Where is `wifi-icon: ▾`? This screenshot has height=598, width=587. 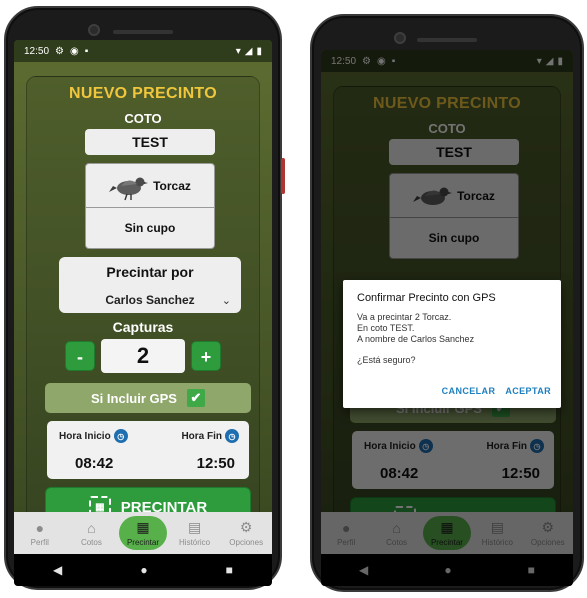 wifi-icon: ▾ is located at coordinates (238, 51).